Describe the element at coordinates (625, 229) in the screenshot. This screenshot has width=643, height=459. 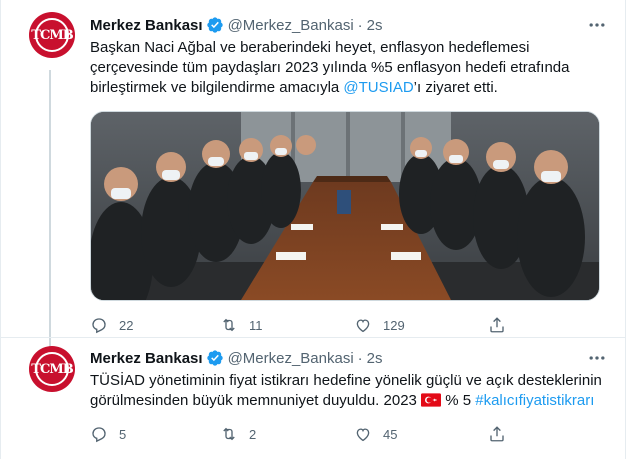
I see `timeline-border-right` at that location.